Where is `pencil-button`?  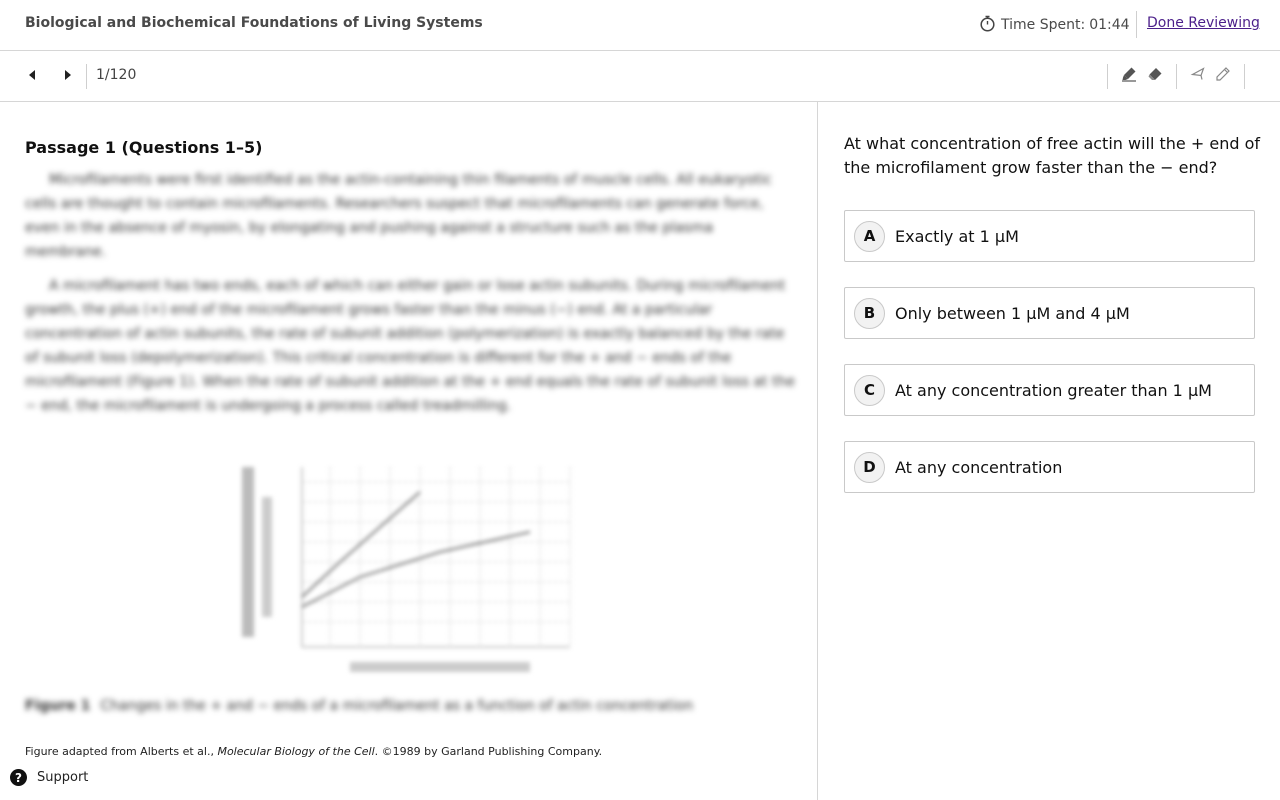 pencil-button is located at coordinates (1223, 74).